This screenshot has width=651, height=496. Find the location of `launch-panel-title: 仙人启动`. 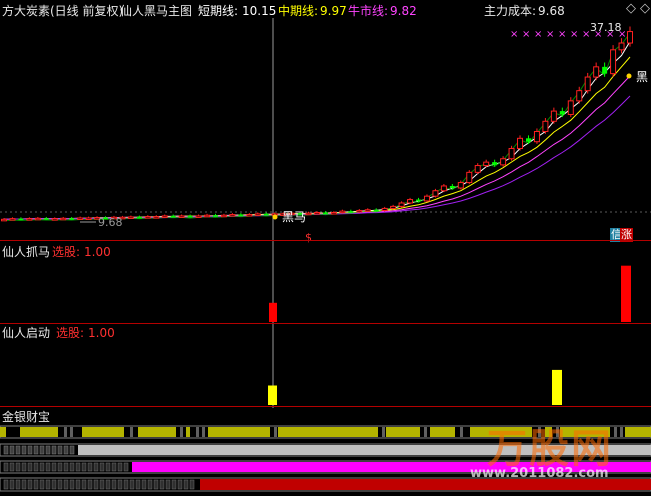

launch-panel-title: 仙人启动 is located at coordinates (26, 333).